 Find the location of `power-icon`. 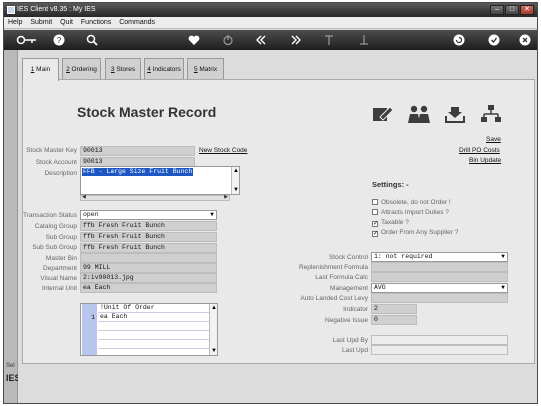

power-icon is located at coordinates (228, 42).